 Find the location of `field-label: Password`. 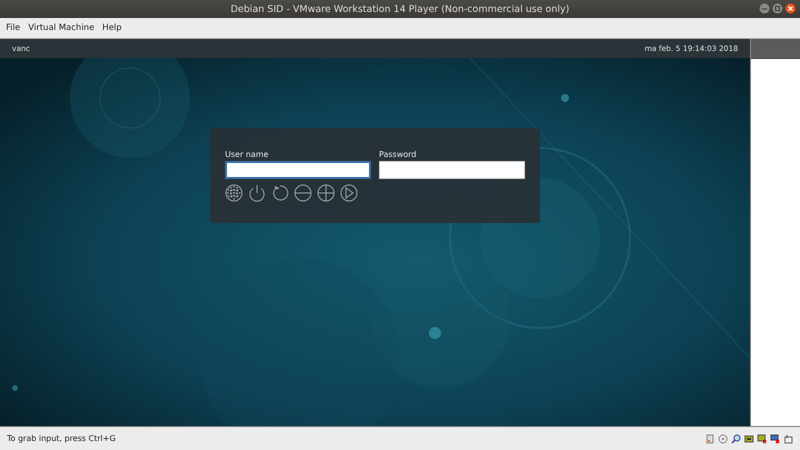

field-label: Password is located at coordinates (398, 154).